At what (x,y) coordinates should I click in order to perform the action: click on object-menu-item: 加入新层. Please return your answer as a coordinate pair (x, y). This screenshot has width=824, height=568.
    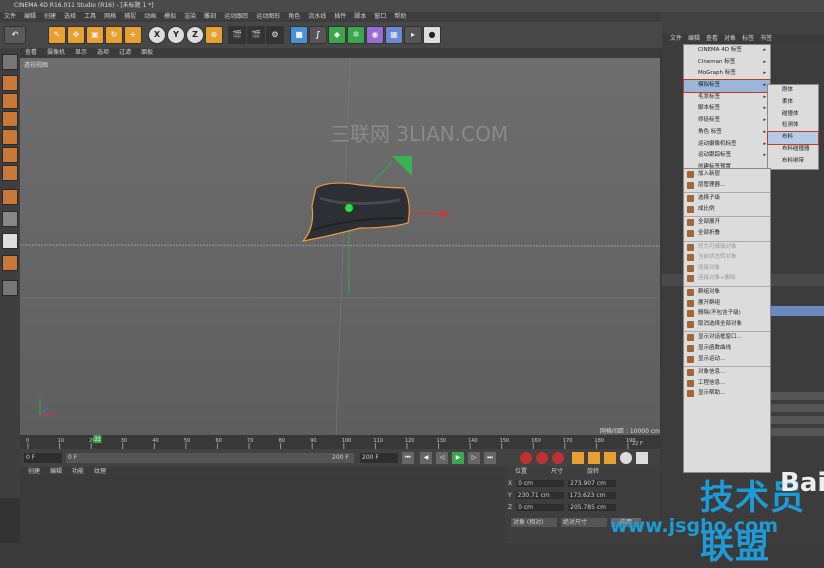
    Looking at the image, I should click on (727, 174).